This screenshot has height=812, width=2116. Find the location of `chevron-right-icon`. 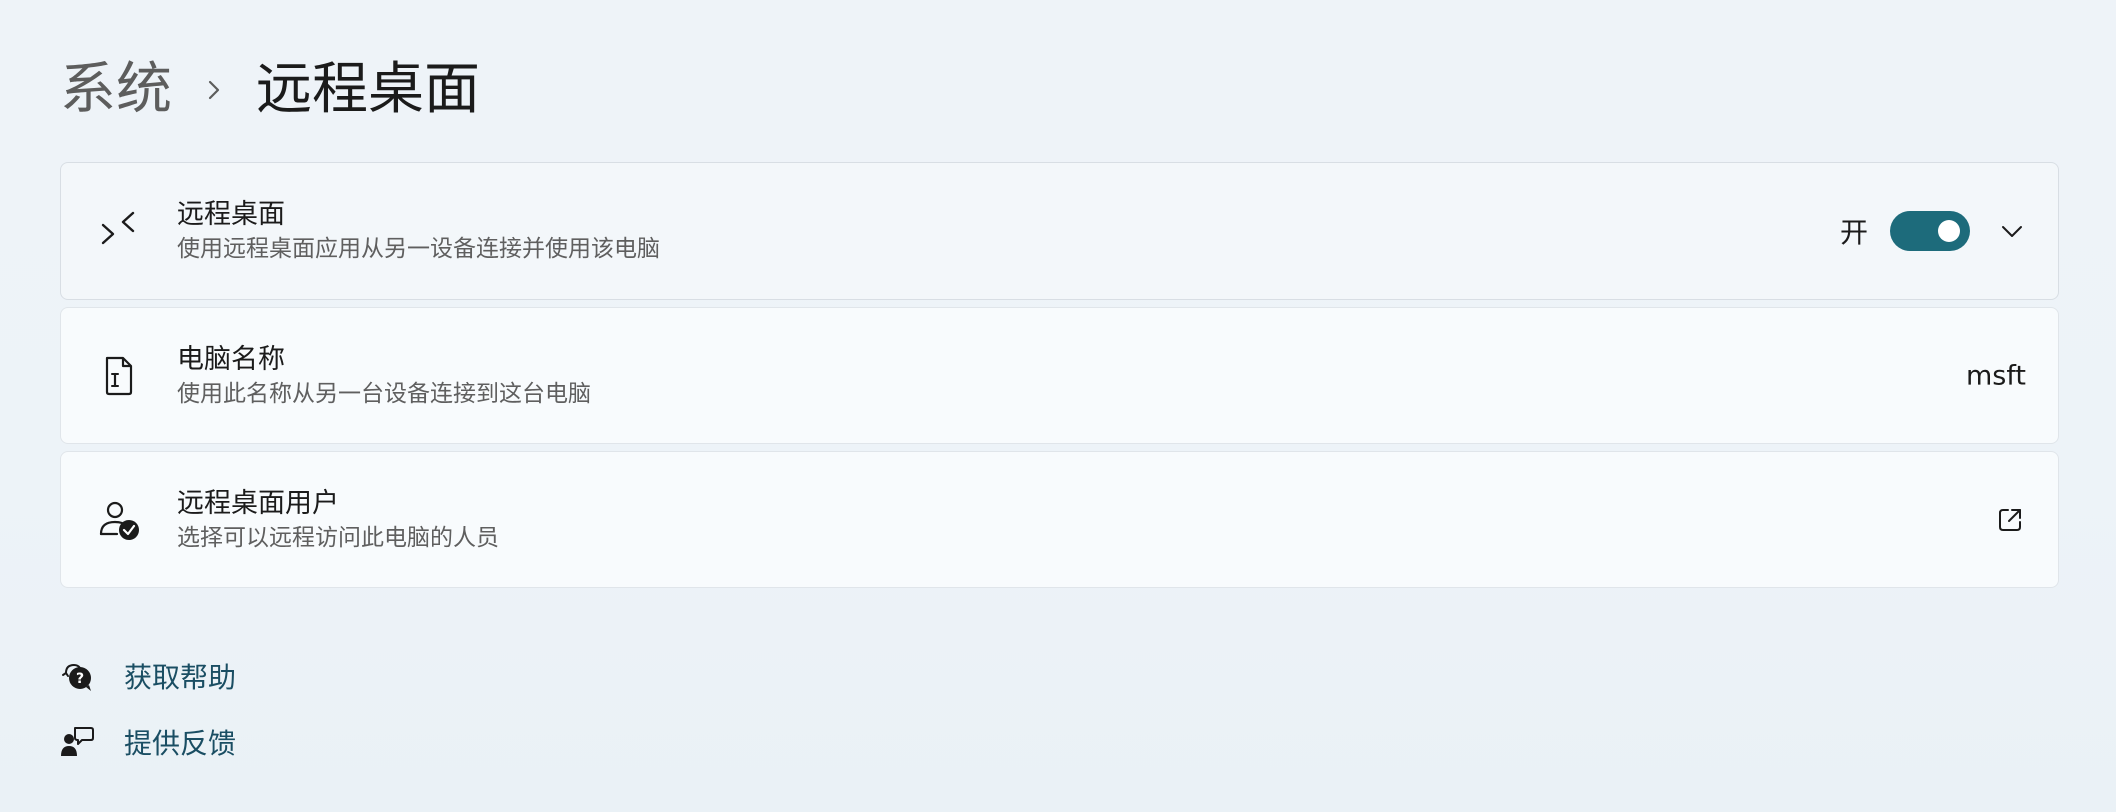

chevron-right-icon is located at coordinates (214, 90).